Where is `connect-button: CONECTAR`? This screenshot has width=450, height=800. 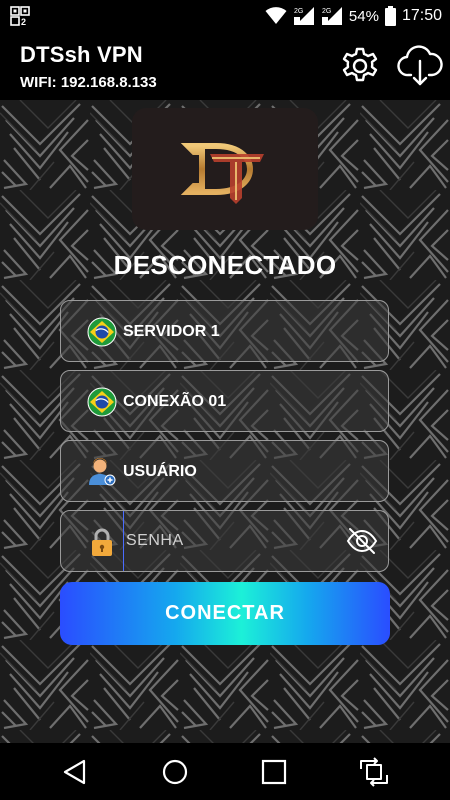
connect-button: CONECTAR is located at coordinates (225, 613).